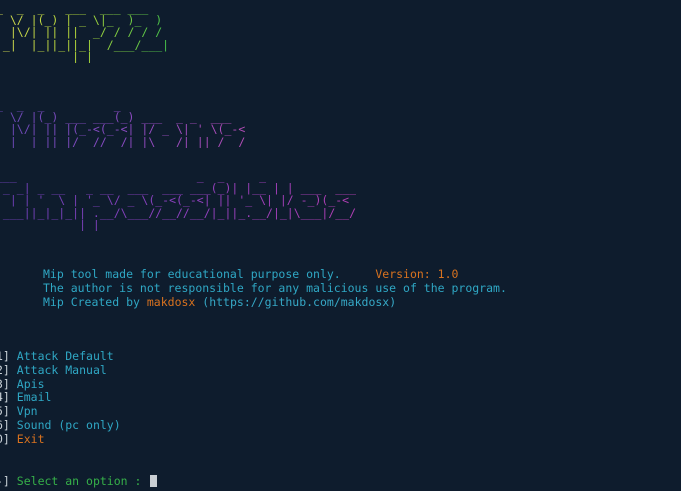 The height and width of the screenshot is (491, 681). Describe the element at coordinates (60, 370) in the screenshot. I see `menu-item-attack-manual: 2] Attack Manual` at that location.